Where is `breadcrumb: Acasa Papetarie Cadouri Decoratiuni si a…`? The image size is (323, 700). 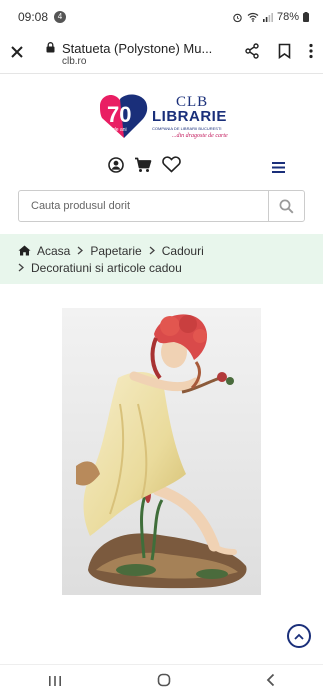 breadcrumb: Acasa Papetarie Cadouri Decoratiuni si a… is located at coordinates (161, 259).